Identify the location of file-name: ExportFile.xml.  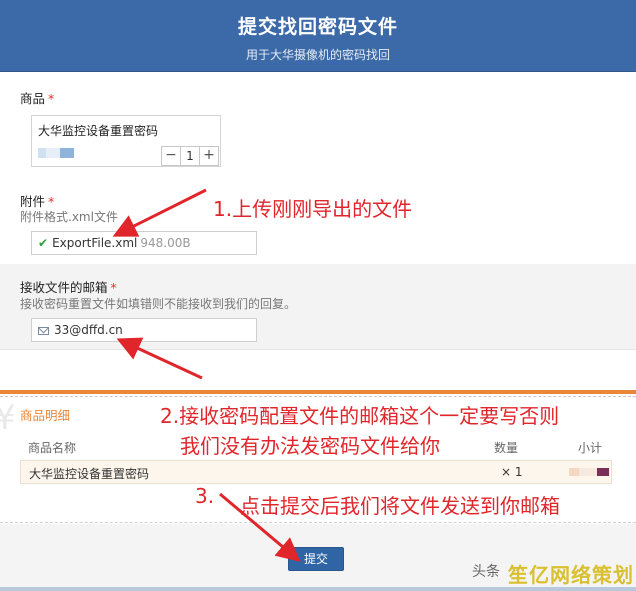
(95, 243).